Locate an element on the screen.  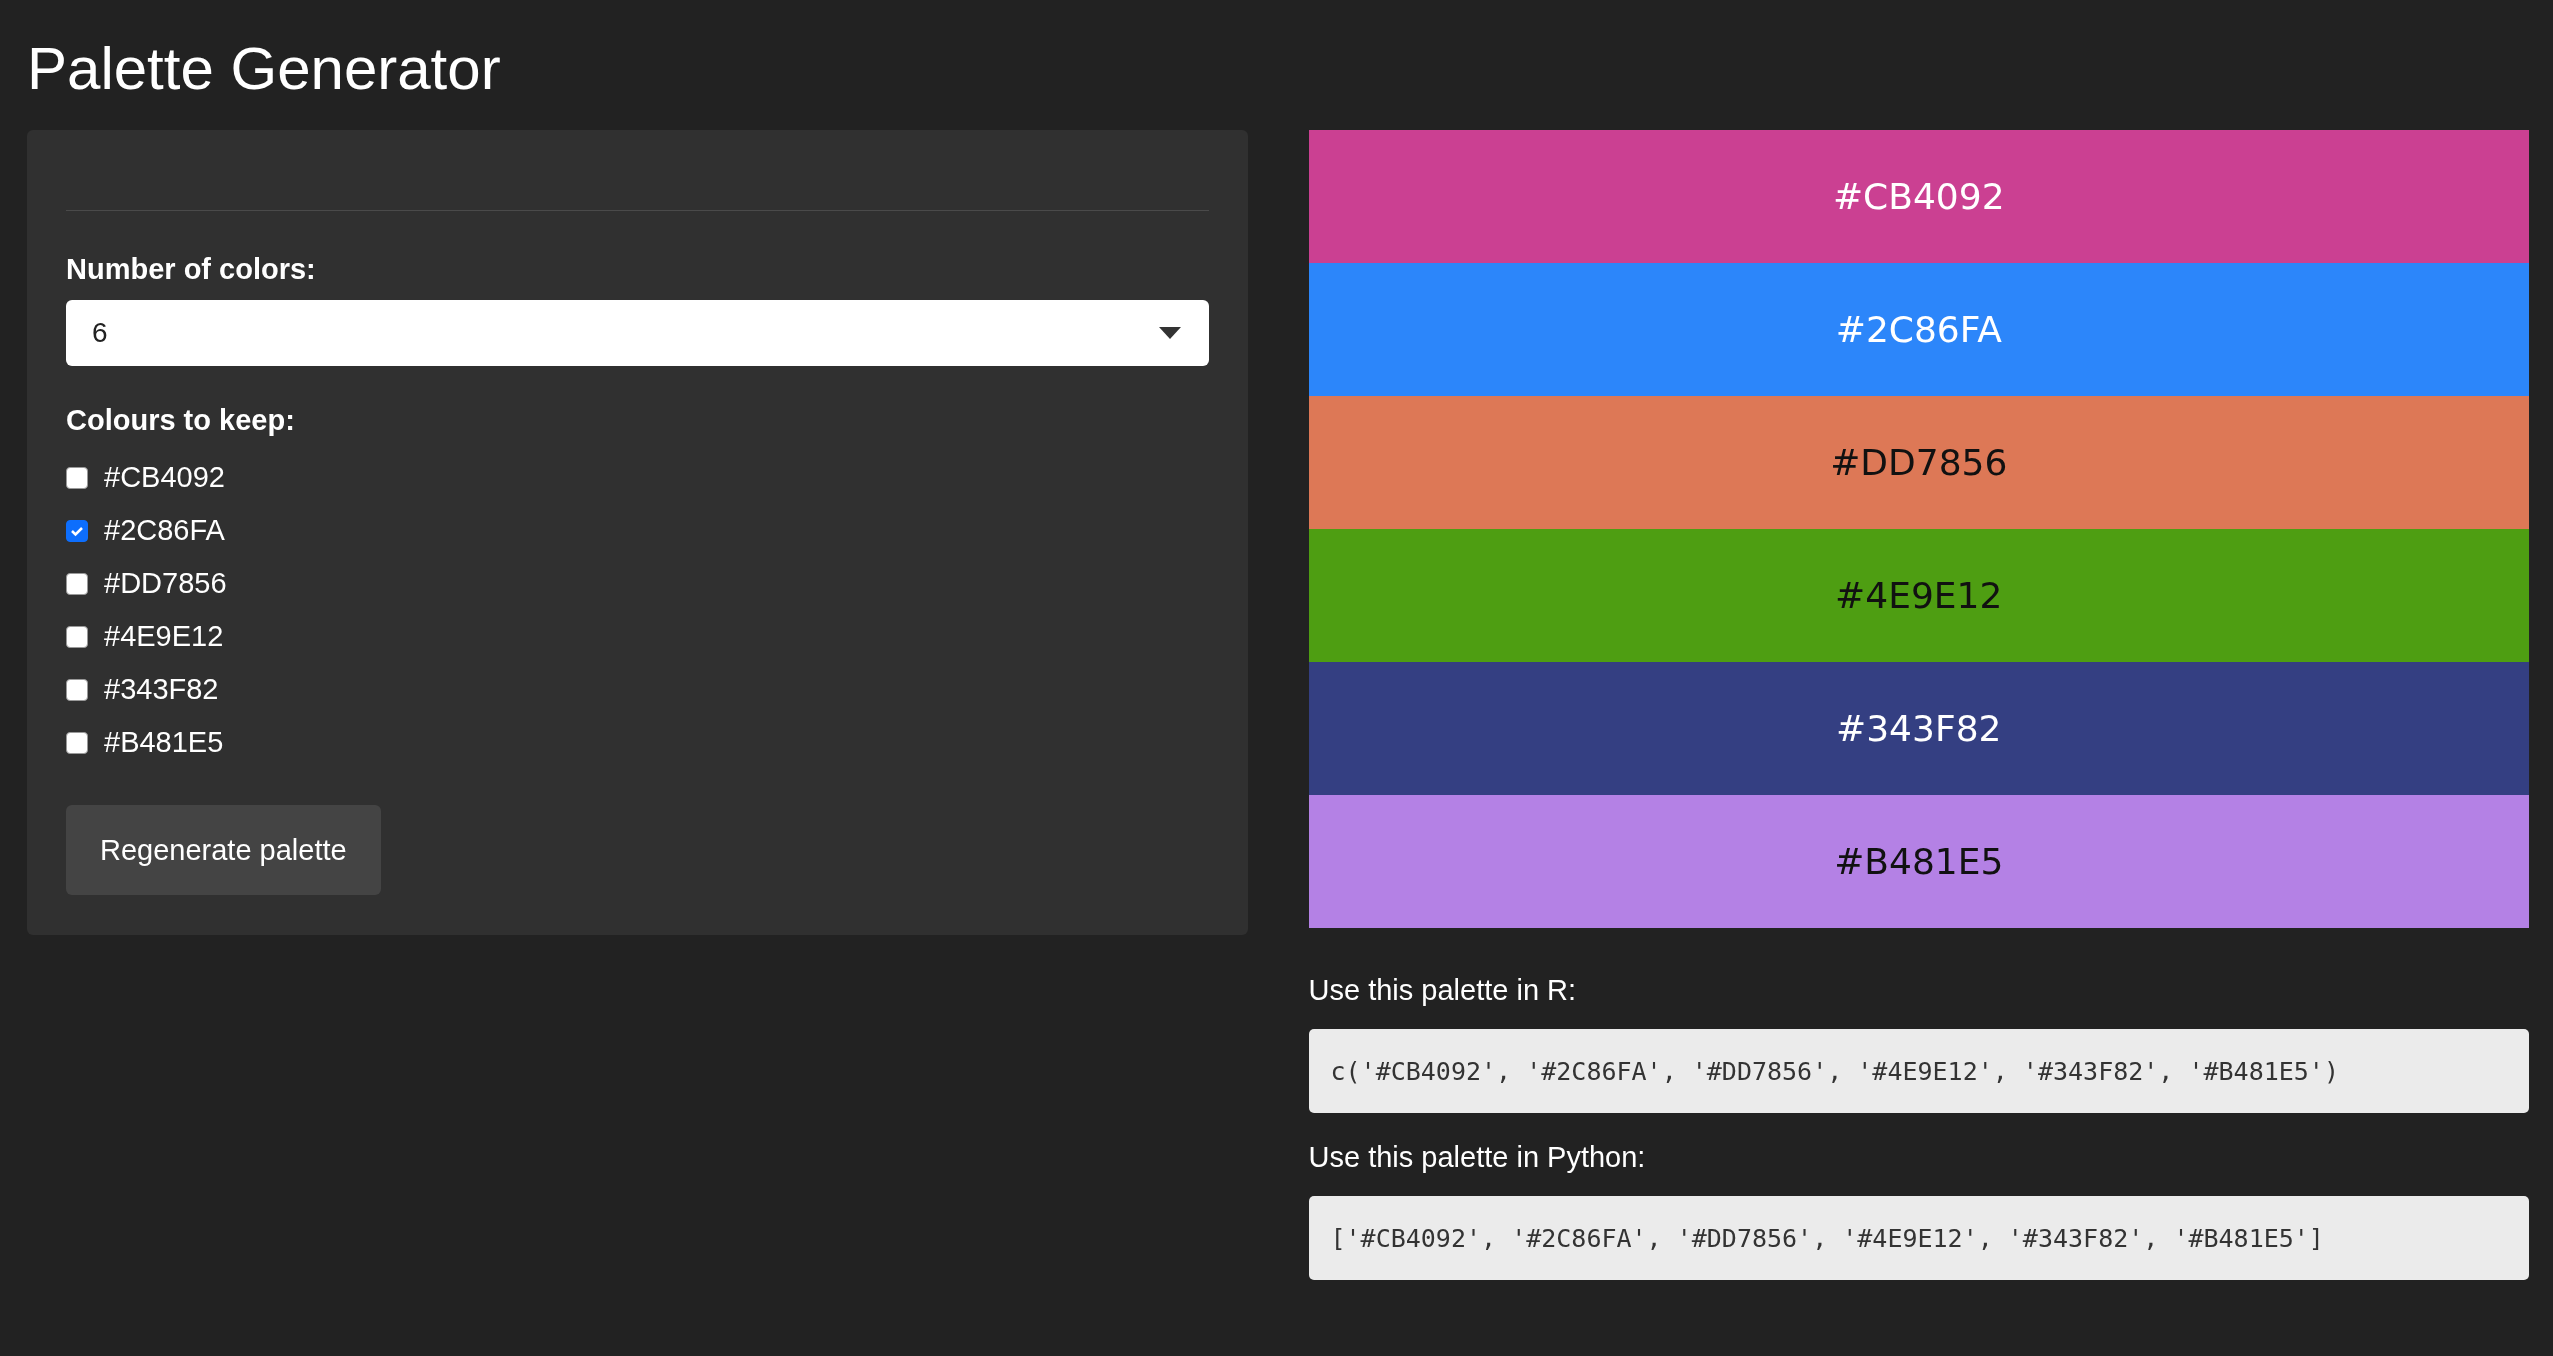
colour-checkbox-option: #CB4092 is located at coordinates (637, 477).